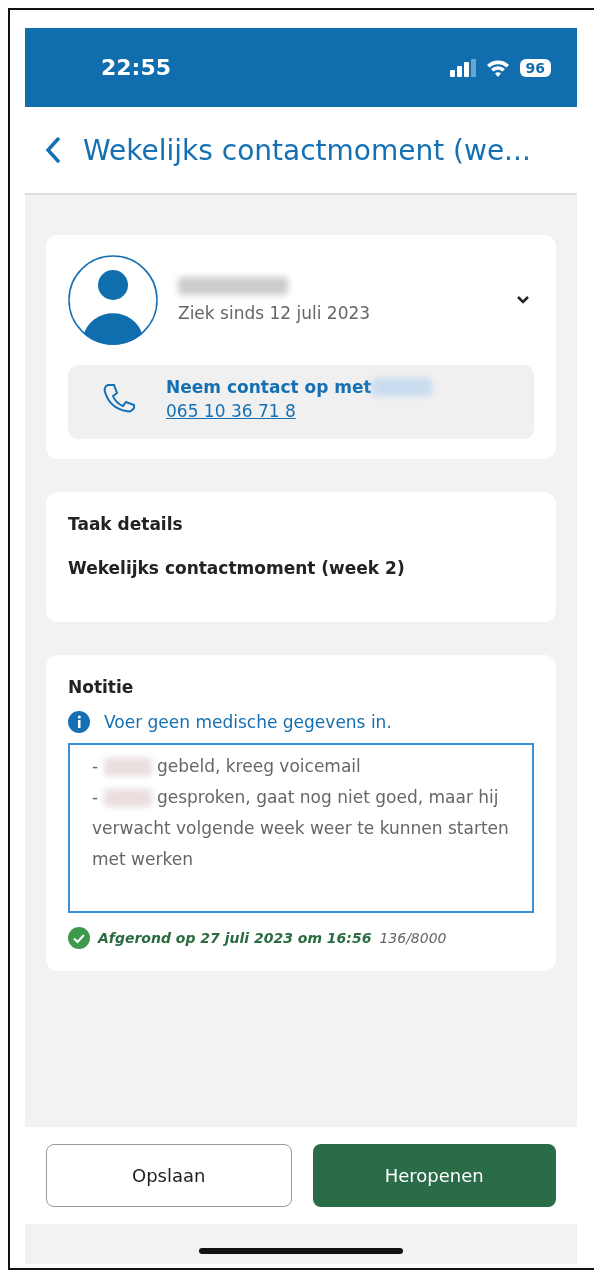 The height and width of the screenshot is (1279, 596). What do you see at coordinates (413, 938) in the screenshot?
I see `character-count: 136/8000` at bounding box center [413, 938].